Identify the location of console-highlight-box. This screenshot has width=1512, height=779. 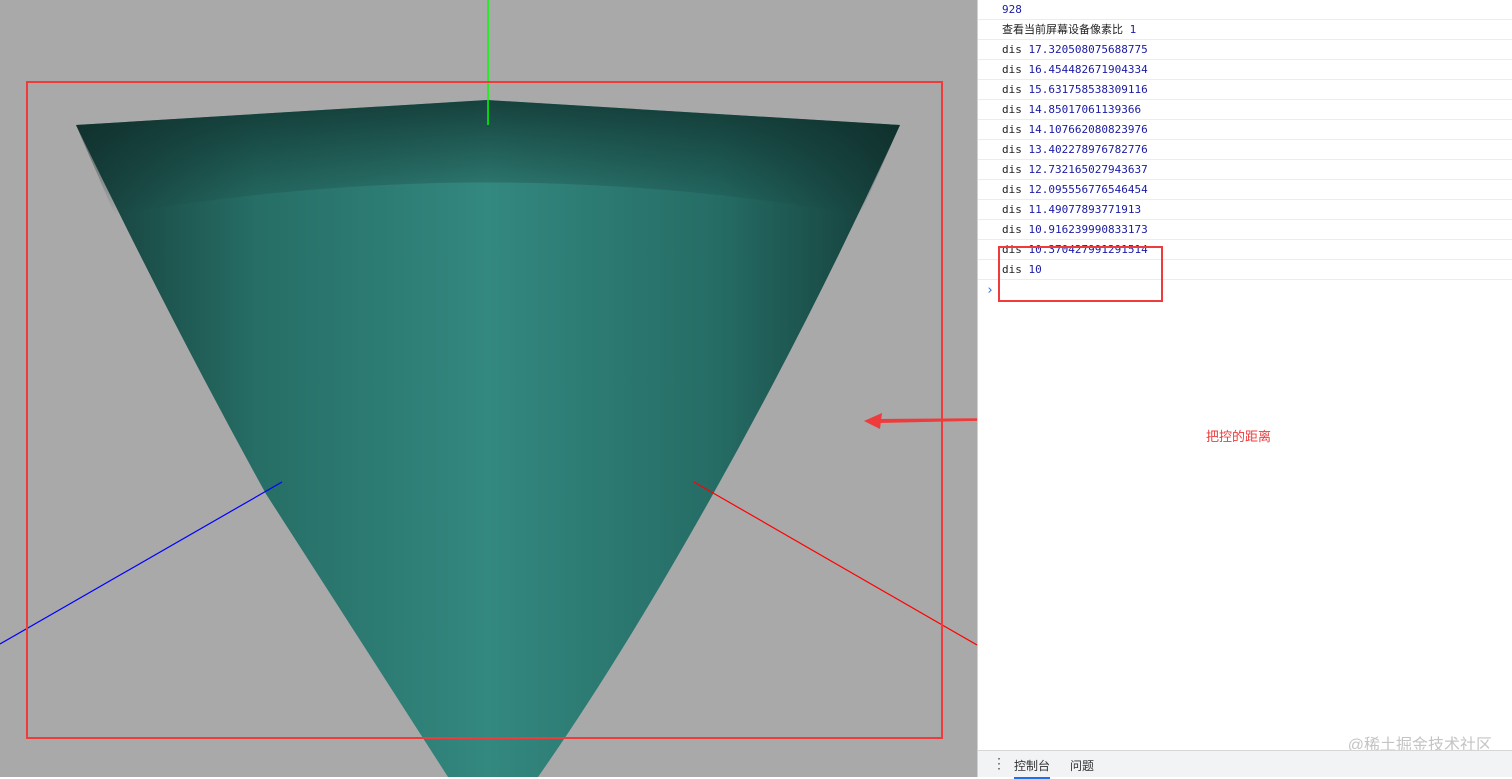
(1080, 274).